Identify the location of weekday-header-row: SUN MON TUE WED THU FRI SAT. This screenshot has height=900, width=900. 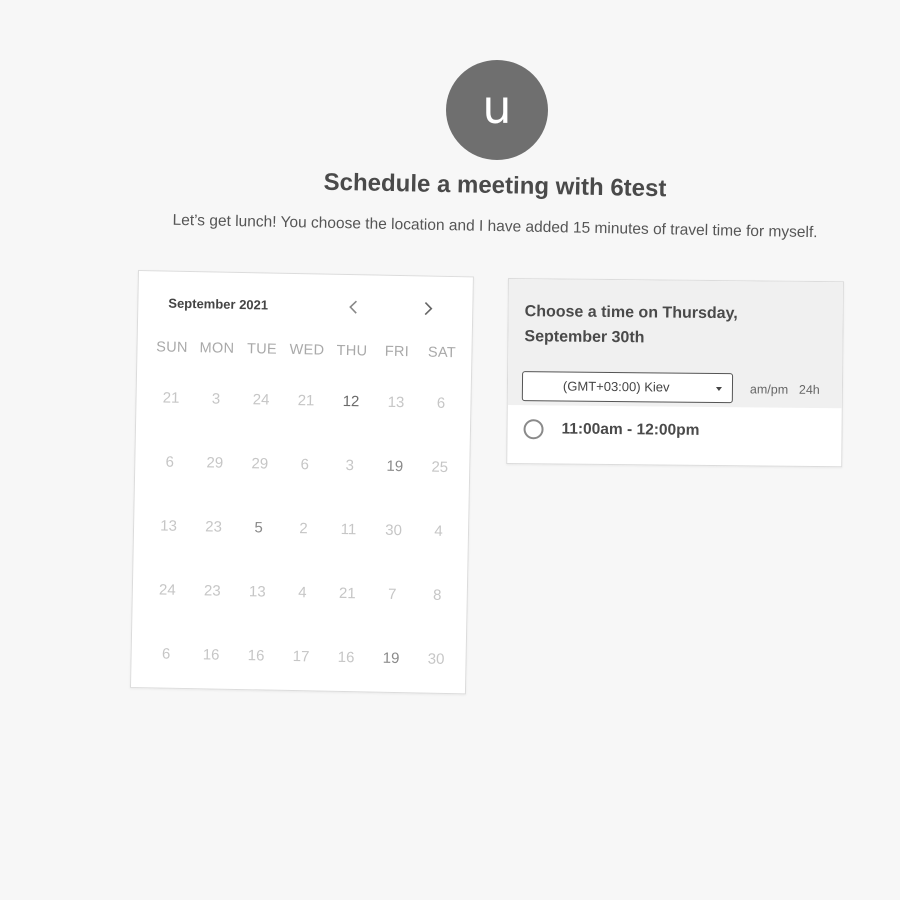
(306, 350).